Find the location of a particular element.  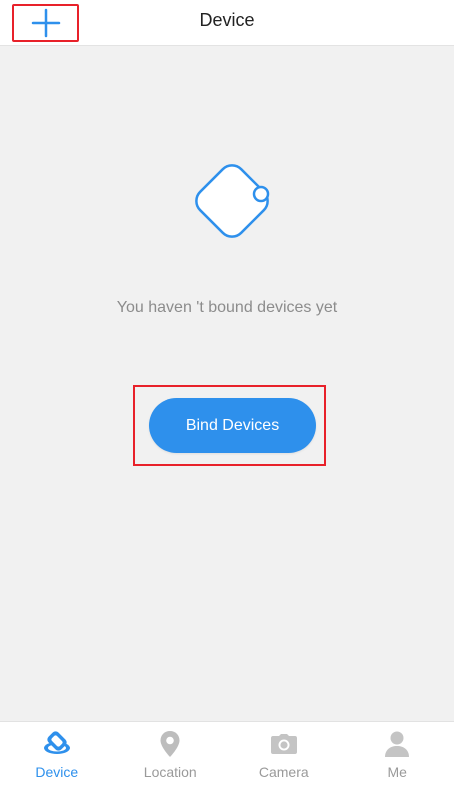

tab-device: Device is located at coordinates (57, 754).